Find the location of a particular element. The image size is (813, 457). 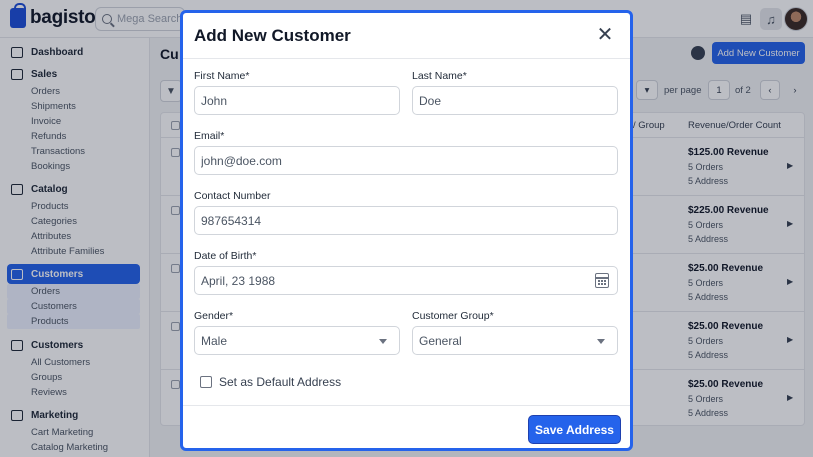

email-label: Email* is located at coordinates (209, 136).